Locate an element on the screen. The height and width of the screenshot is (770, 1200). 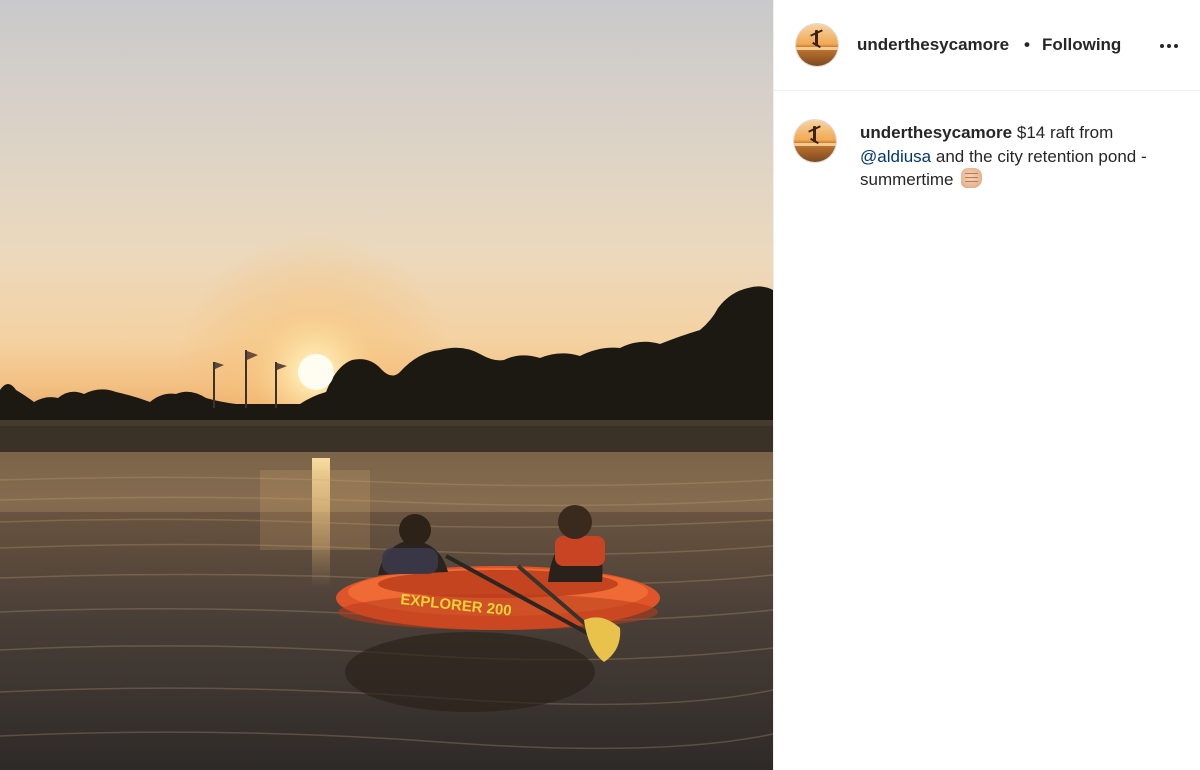
profile-avatar is located at coordinates (817, 45).